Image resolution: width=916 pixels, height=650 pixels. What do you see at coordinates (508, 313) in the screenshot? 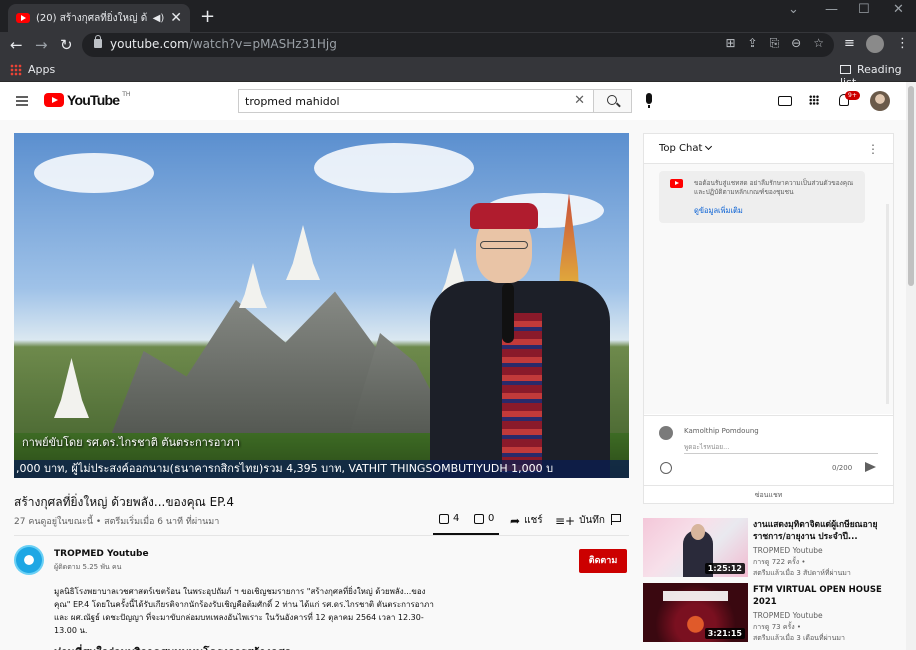
I see `microphone-icon` at bounding box center [508, 313].